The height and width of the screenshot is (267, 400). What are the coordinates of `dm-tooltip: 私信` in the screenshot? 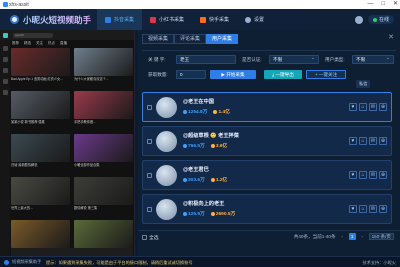 It's located at (363, 84).